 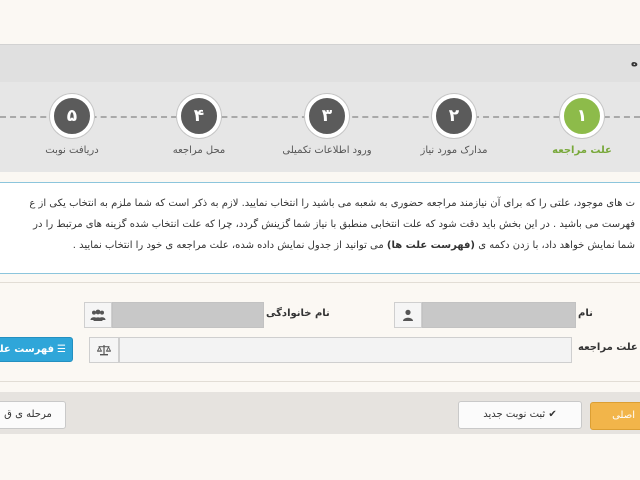 I want to click on step-extra-info: ۳ ورود اطلاعات تکمیلی, so click(x=327, y=125).